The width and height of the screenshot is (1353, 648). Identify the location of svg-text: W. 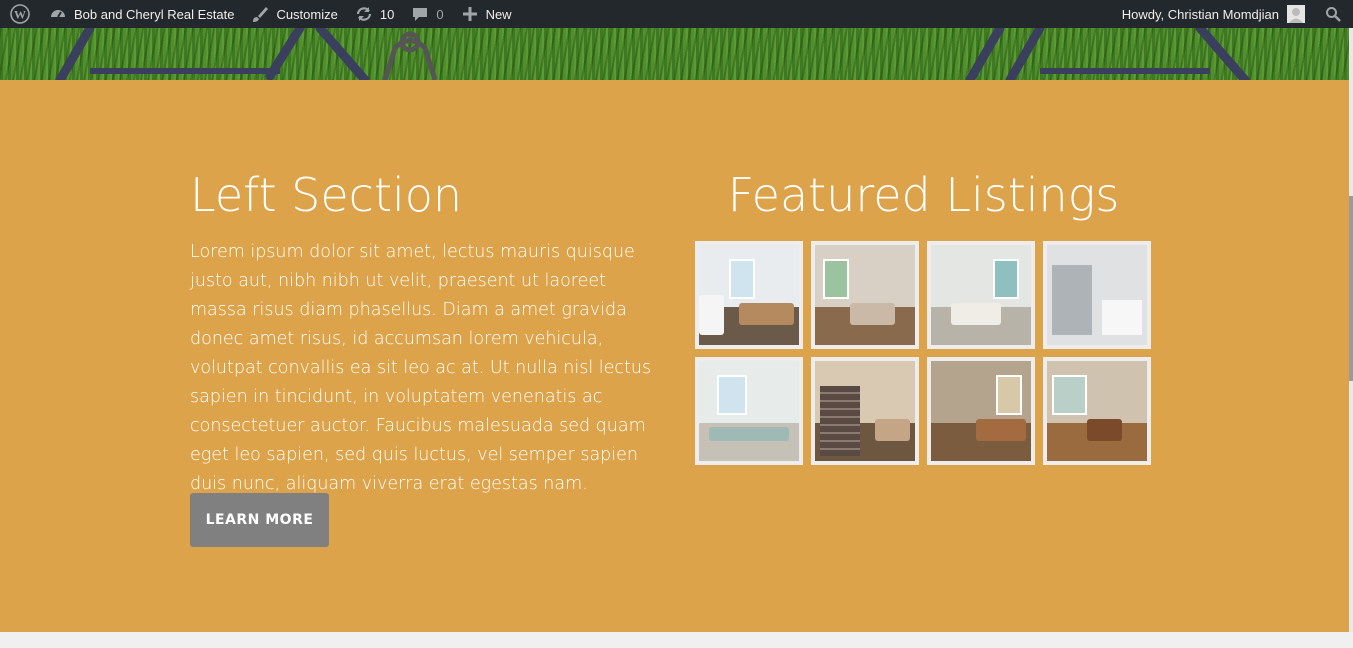
(20, 15).